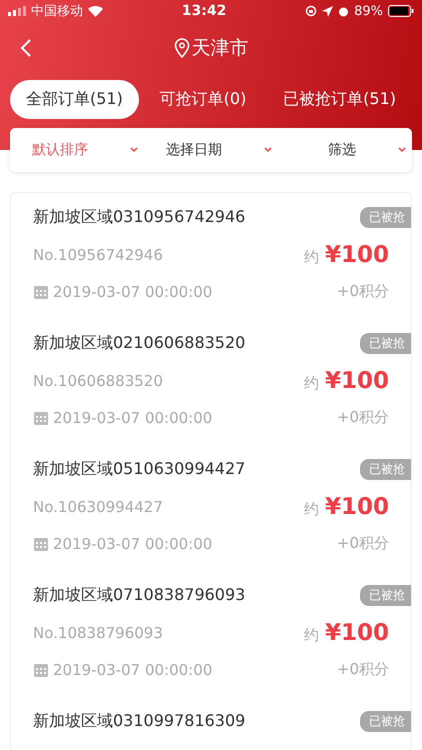 The image size is (422, 750). Describe the element at coordinates (220, 48) in the screenshot. I see `city-title: 天津市` at that location.